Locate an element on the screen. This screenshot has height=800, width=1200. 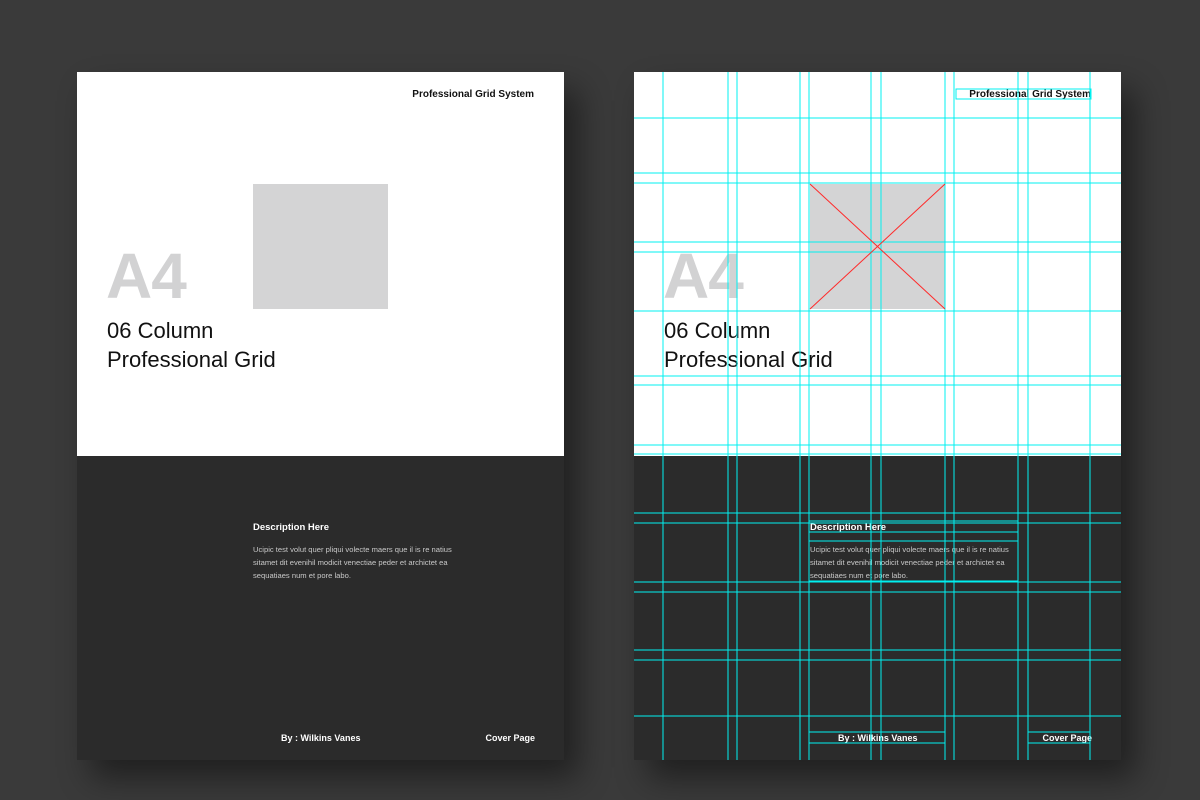
image-placeholder is located at coordinates (320, 246).